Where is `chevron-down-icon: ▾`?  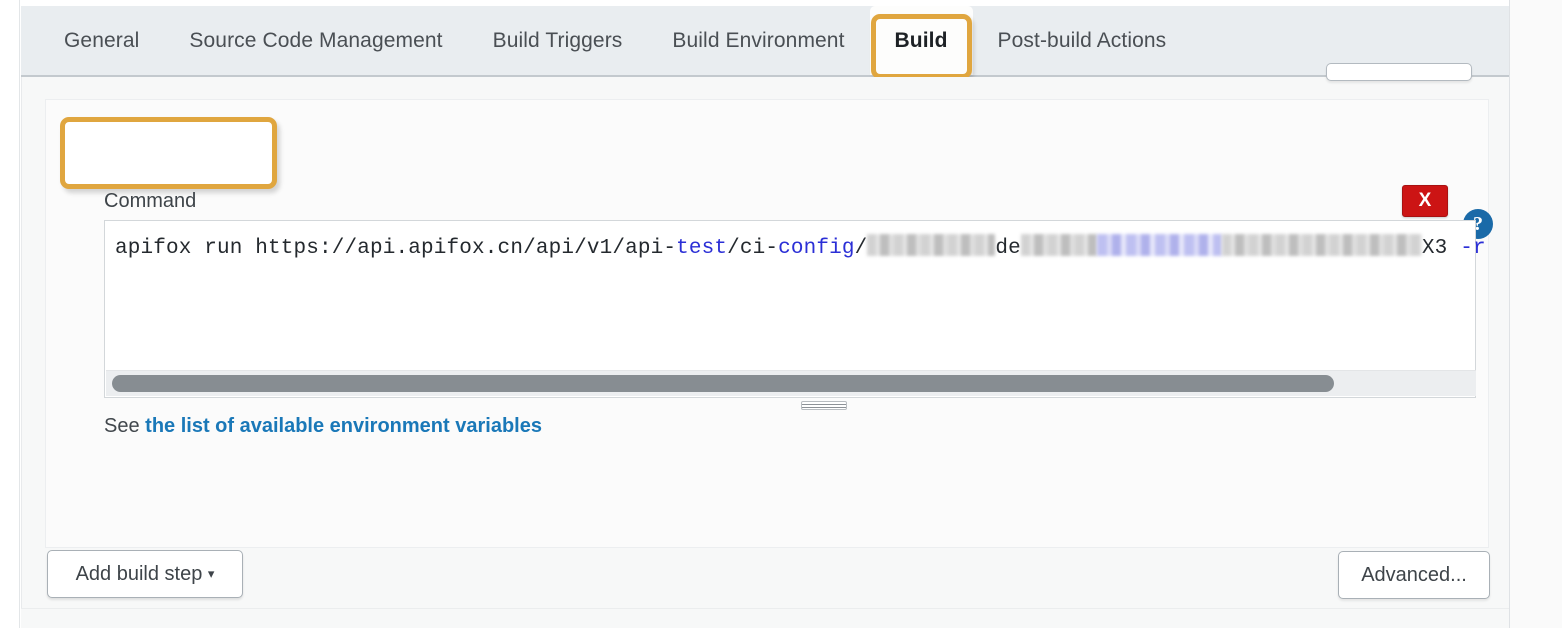 chevron-down-icon: ▾ is located at coordinates (211, 573).